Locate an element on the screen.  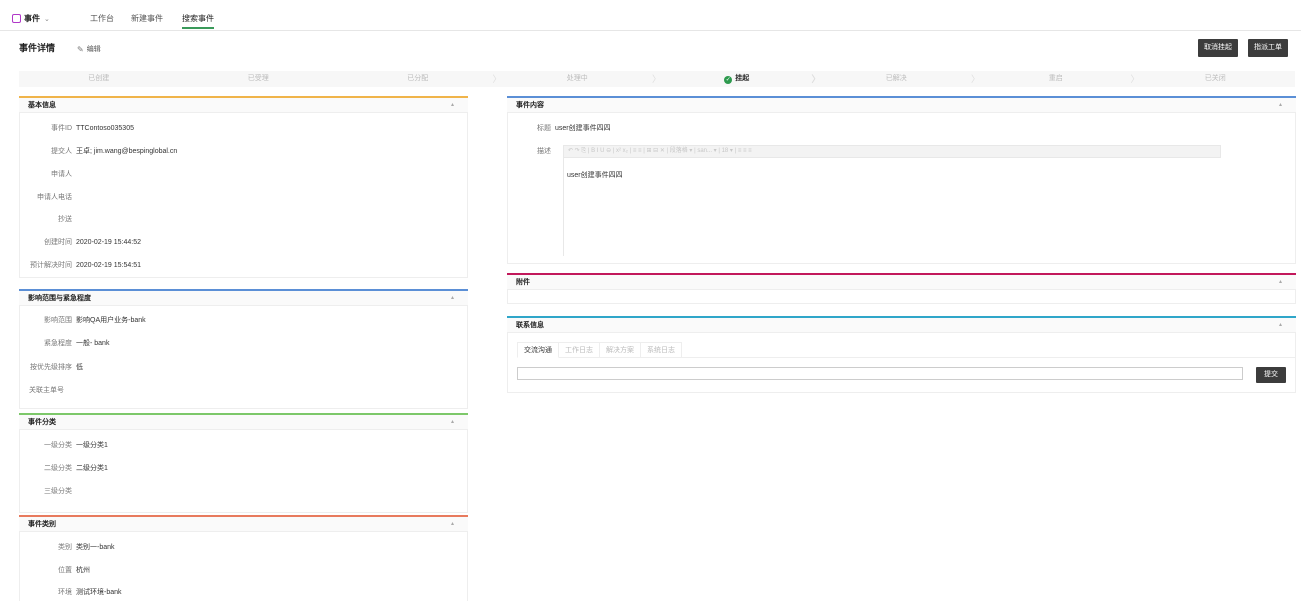
submit-button: 提交 is located at coordinates (1271, 375).